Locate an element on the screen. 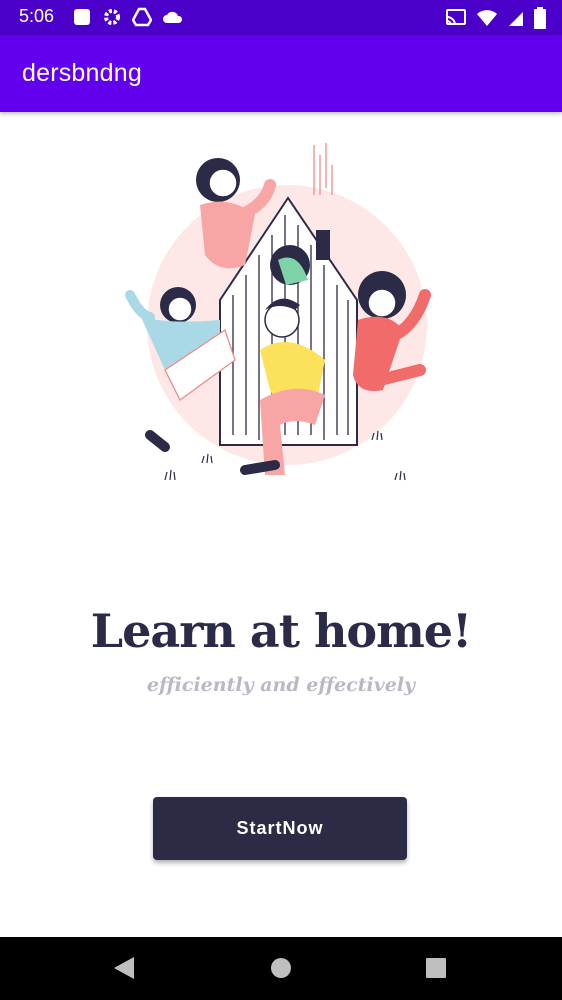 Image resolution: width=562 pixels, height=1000 pixels. home-icon is located at coordinates (281, 968).